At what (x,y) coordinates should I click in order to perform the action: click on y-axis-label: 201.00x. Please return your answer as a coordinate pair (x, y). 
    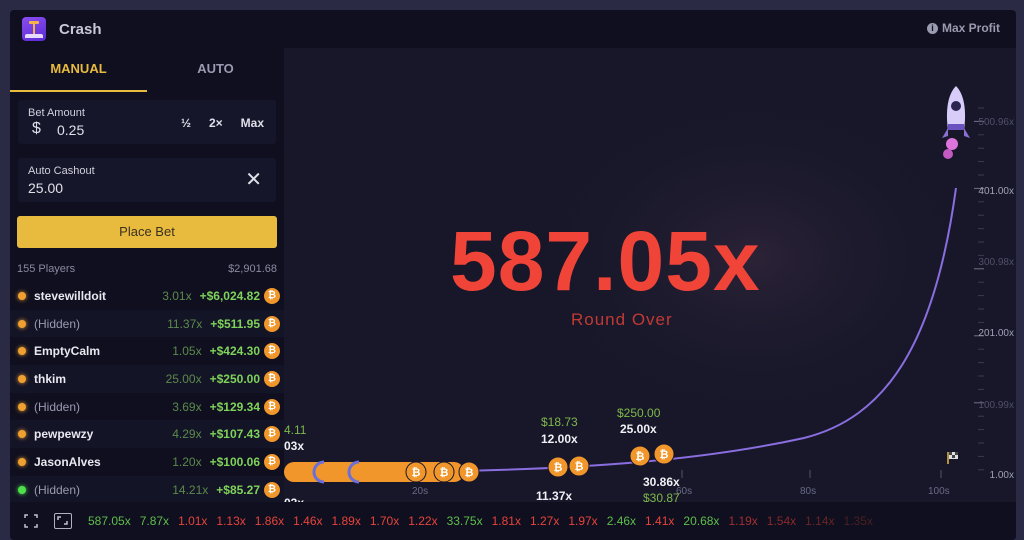
    Looking at the image, I should click on (996, 333).